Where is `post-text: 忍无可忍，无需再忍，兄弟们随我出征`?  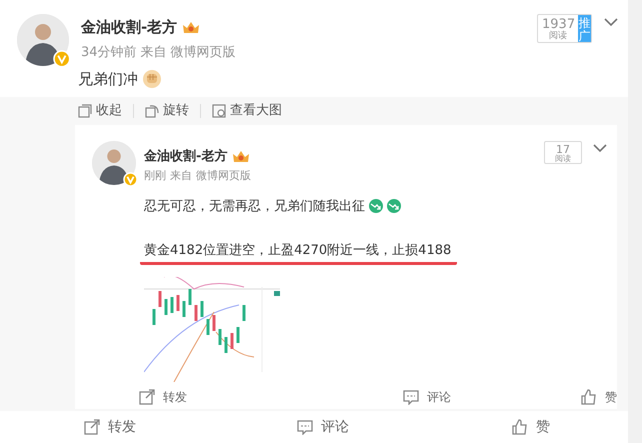 post-text: 忍无可忍，无需再忍，兄弟们随我出征 is located at coordinates (254, 207).